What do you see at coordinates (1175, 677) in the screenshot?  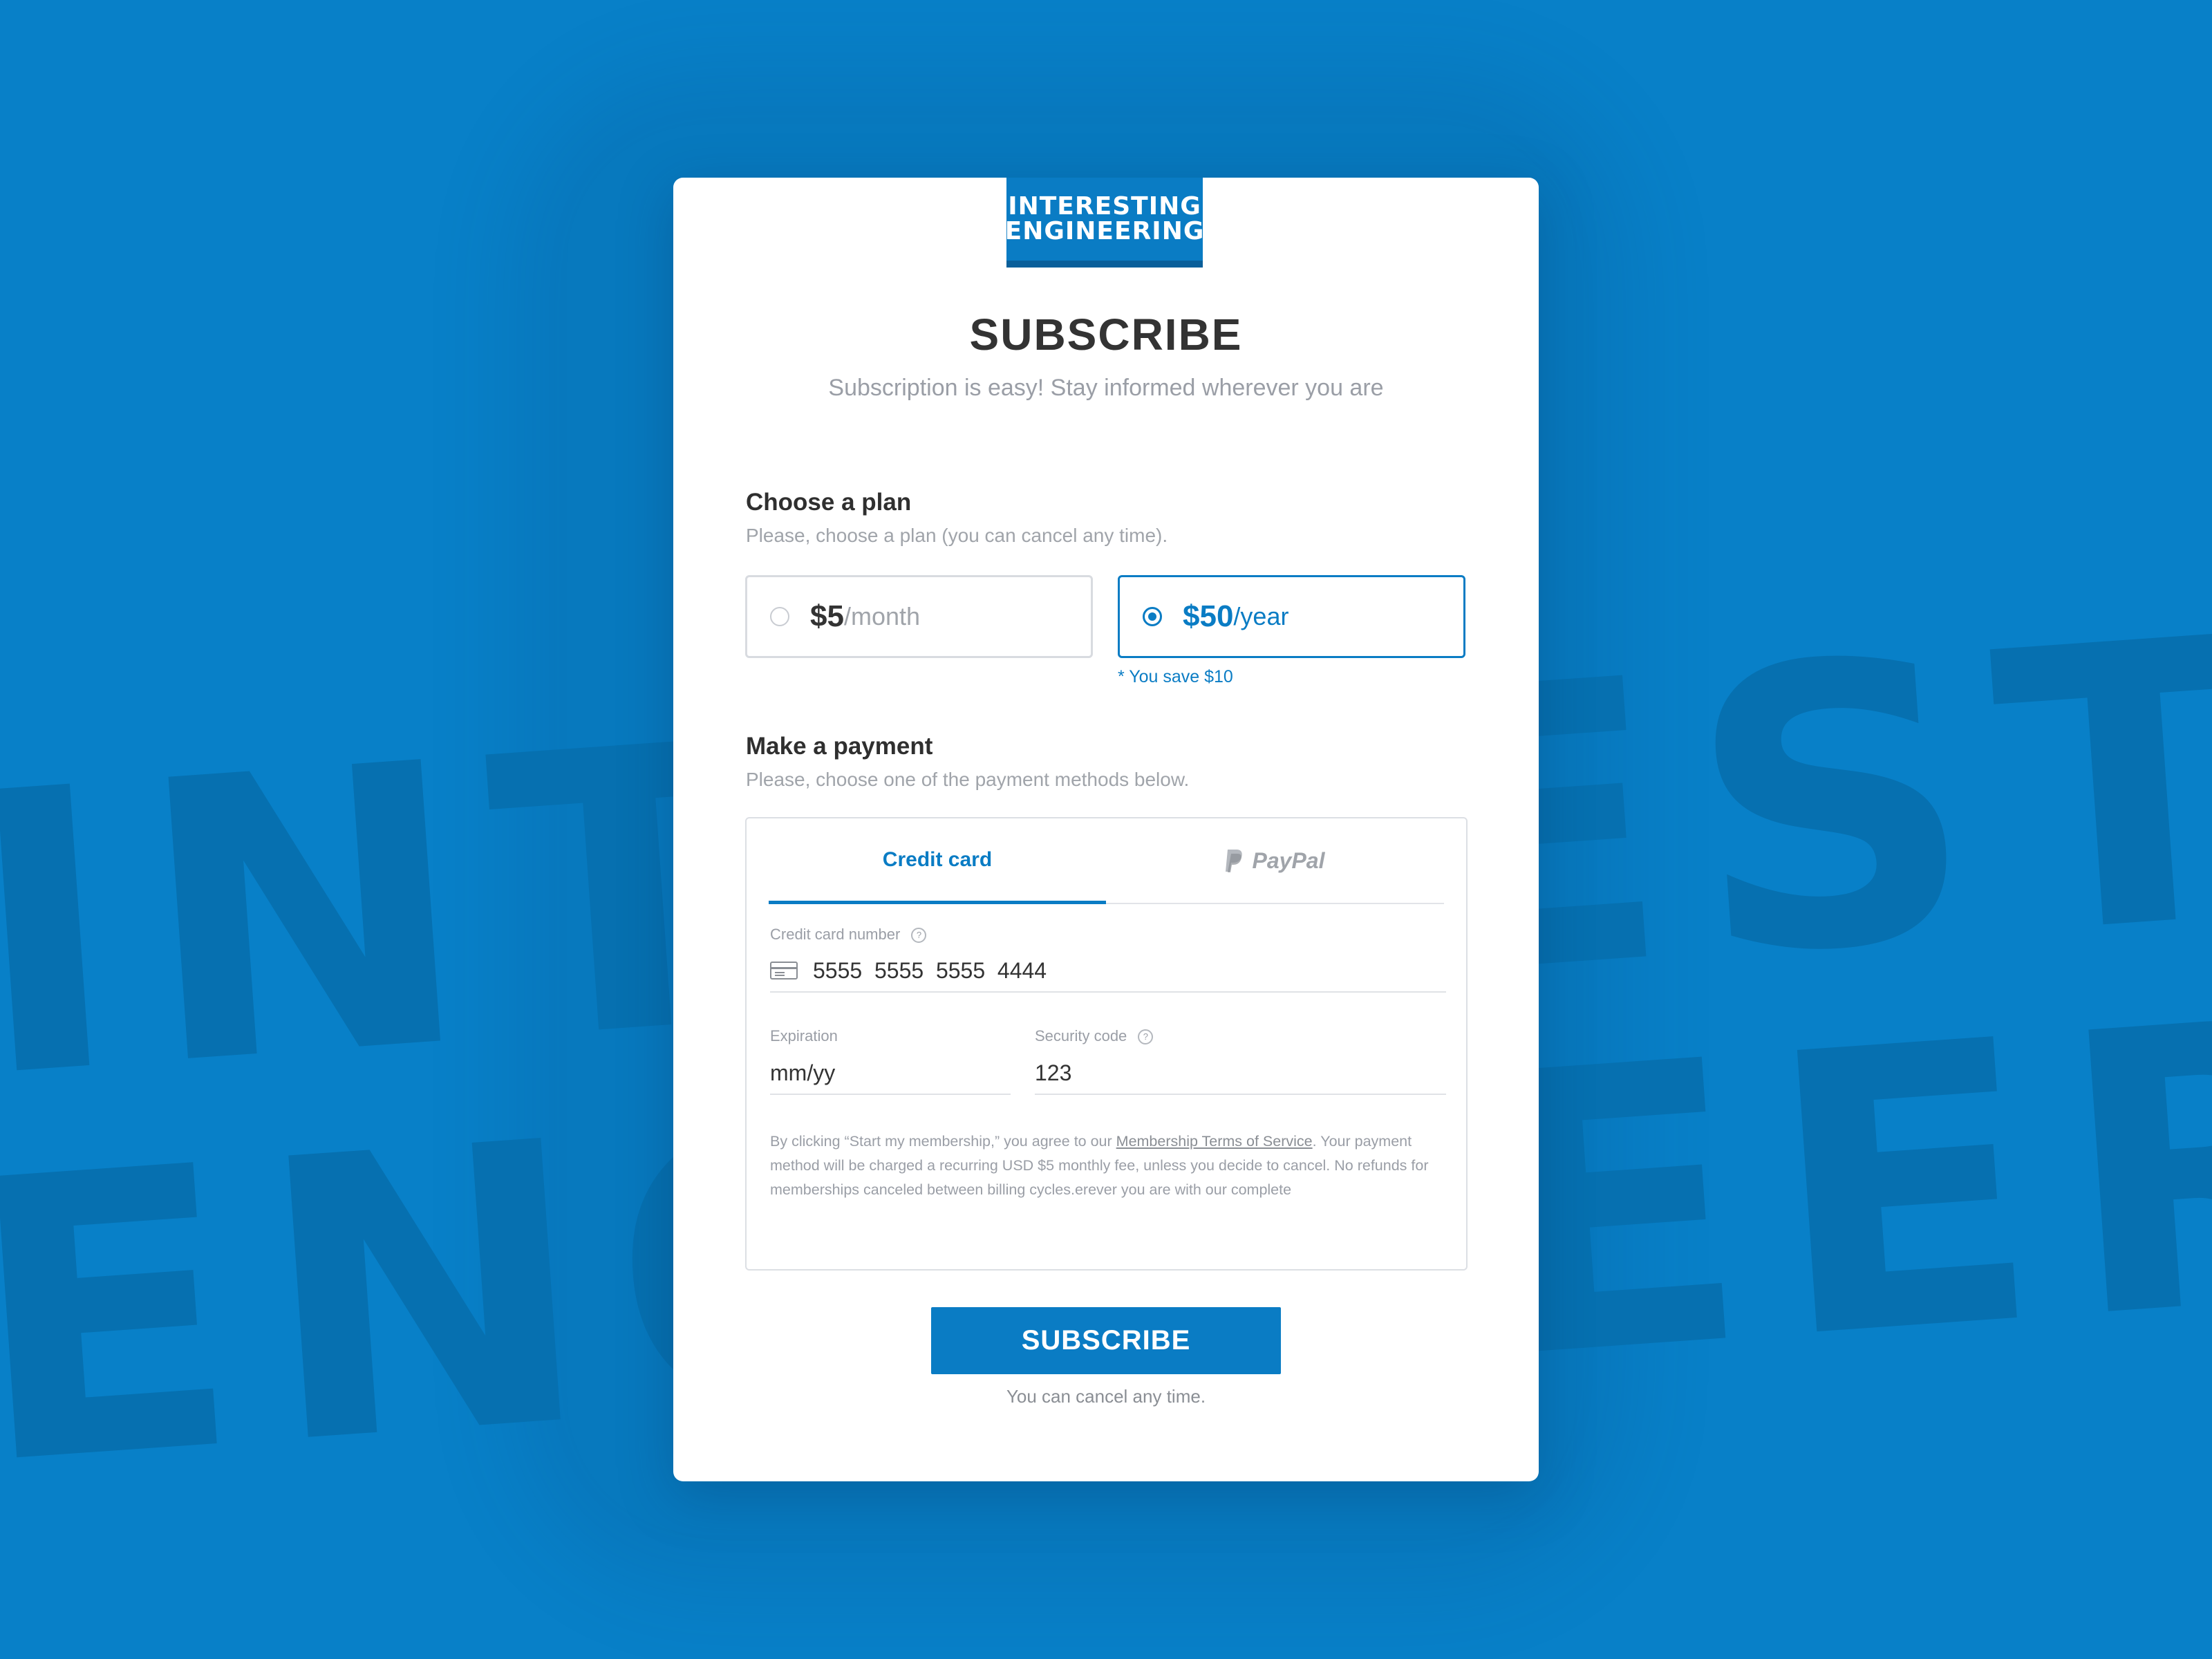 I see `savings-note: * You save $10` at bounding box center [1175, 677].